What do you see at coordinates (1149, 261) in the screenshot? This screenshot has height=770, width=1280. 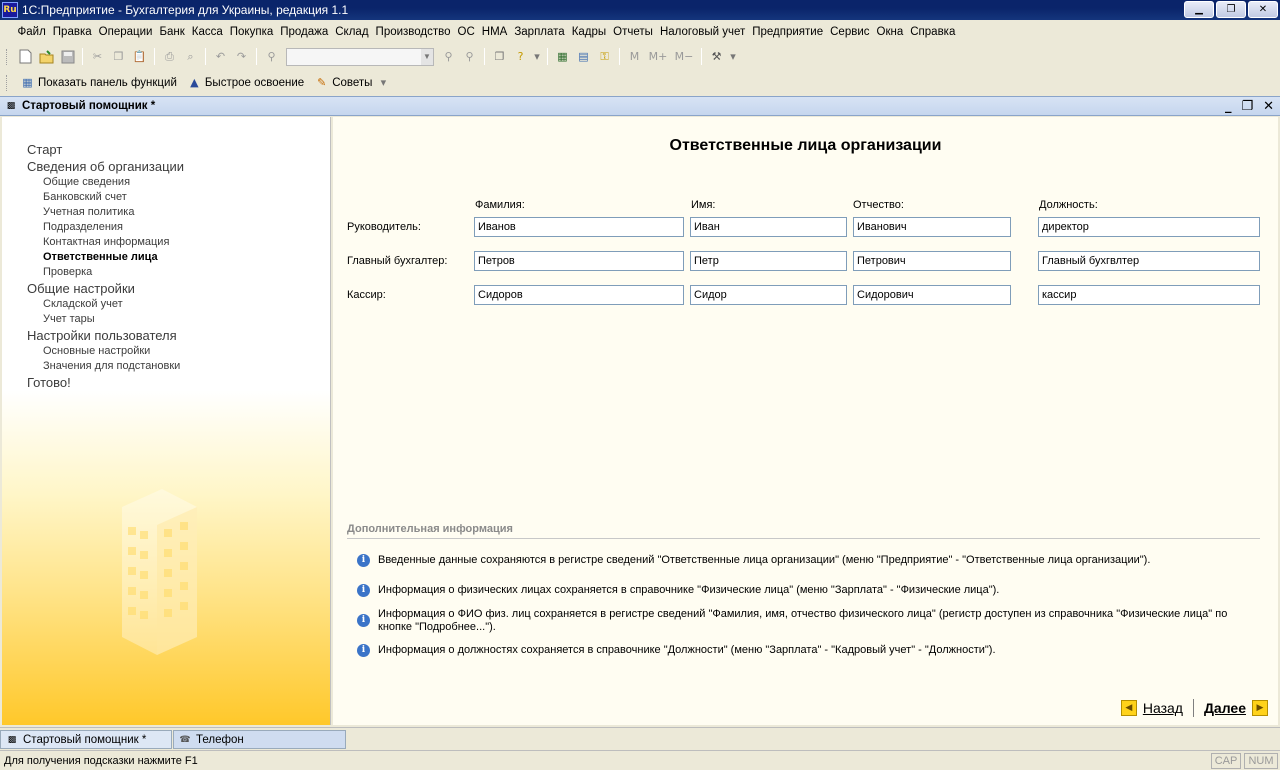 I see `accountant-position-field: Главный бухгвлтер` at bounding box center [1149, 261].